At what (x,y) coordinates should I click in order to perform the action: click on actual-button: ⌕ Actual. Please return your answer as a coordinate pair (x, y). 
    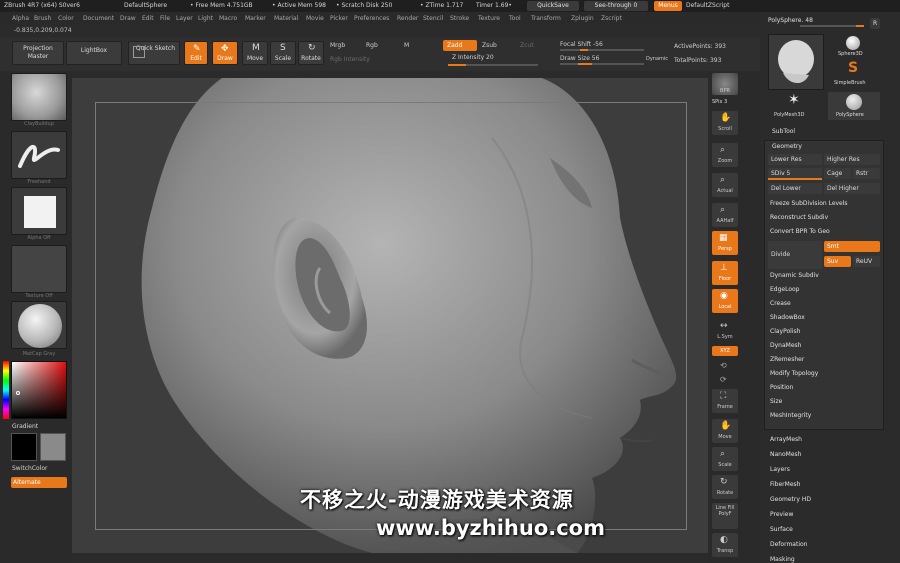
    Looking at the image, I should click on (725, 185).